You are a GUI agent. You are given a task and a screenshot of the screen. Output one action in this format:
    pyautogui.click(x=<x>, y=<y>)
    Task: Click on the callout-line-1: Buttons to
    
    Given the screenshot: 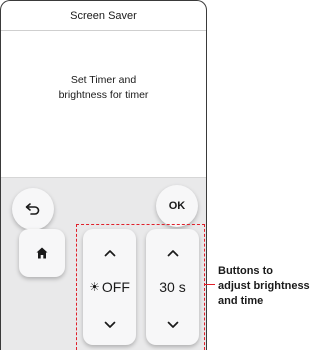 What is the action you would take?
    pyautogui.click(x=245, y=271)
    